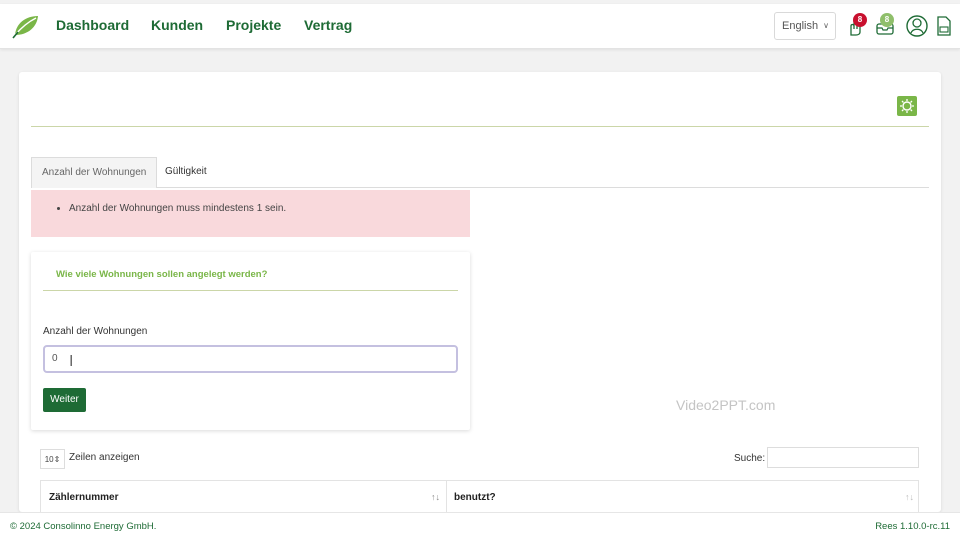 Image resolution: width=960 pixels, height=541 pixels. What do you see at coordinates (328, 25) in the screenshot?
I see `nav-vertrag: Vertrag` at bounding box center [328, 25].